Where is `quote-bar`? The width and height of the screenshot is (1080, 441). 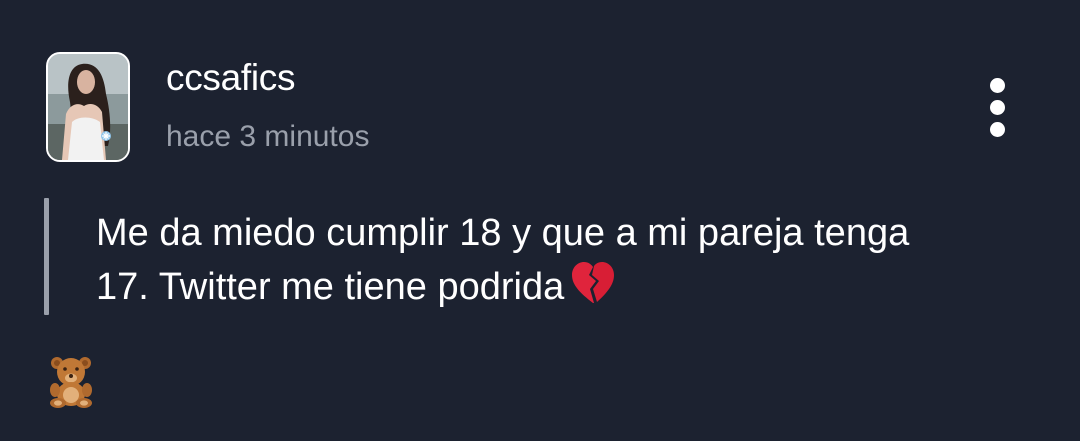 quote-bar is located at coordinates (46, 256).